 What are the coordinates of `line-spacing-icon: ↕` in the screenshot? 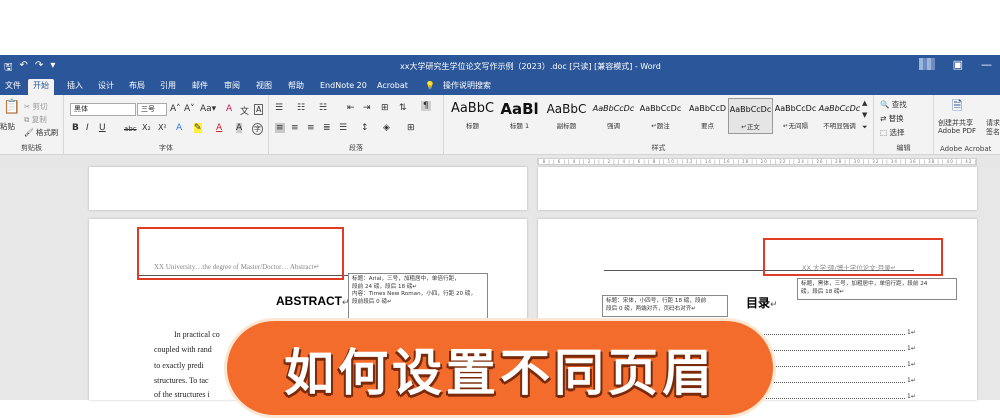 It's located at (365, 128).